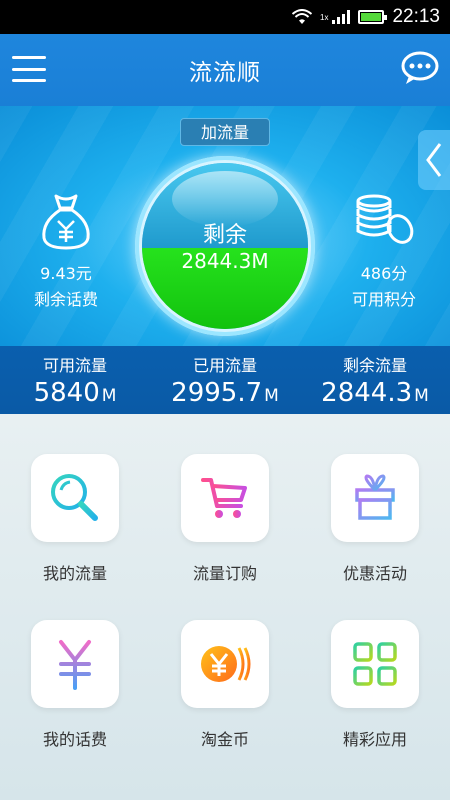 The image size is (450, 800). Describe the element at coordinates (421, 396) in the screenshot. I see `remaining-flow-unit: M` at that location.